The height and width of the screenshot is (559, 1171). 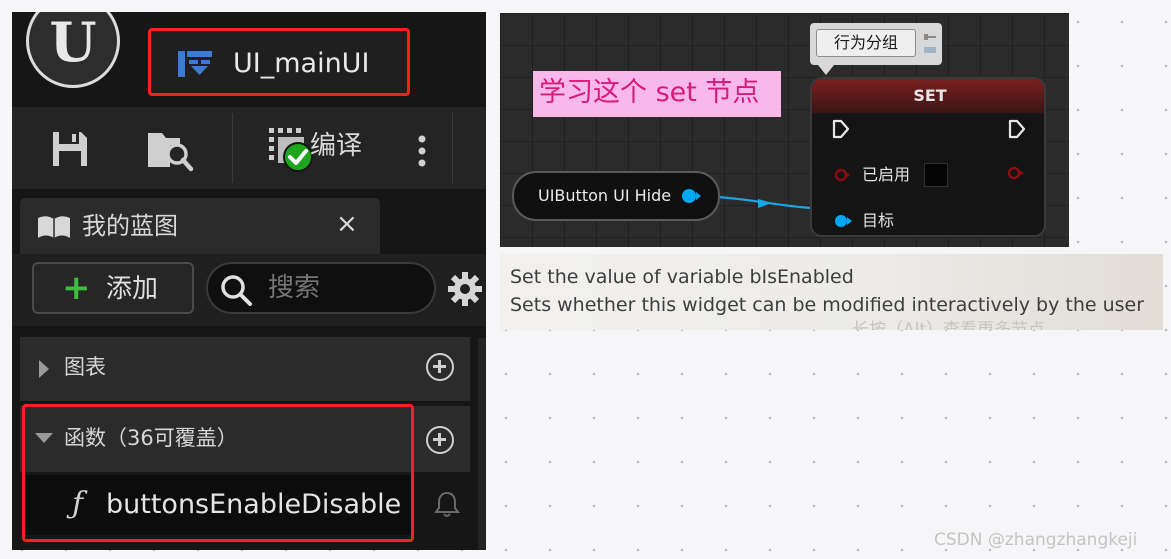 What do you see at coordinates (254, 504) in the screenshot?
I see `function-name: buttonsEnableDisable` at bounding box center [254, 504].